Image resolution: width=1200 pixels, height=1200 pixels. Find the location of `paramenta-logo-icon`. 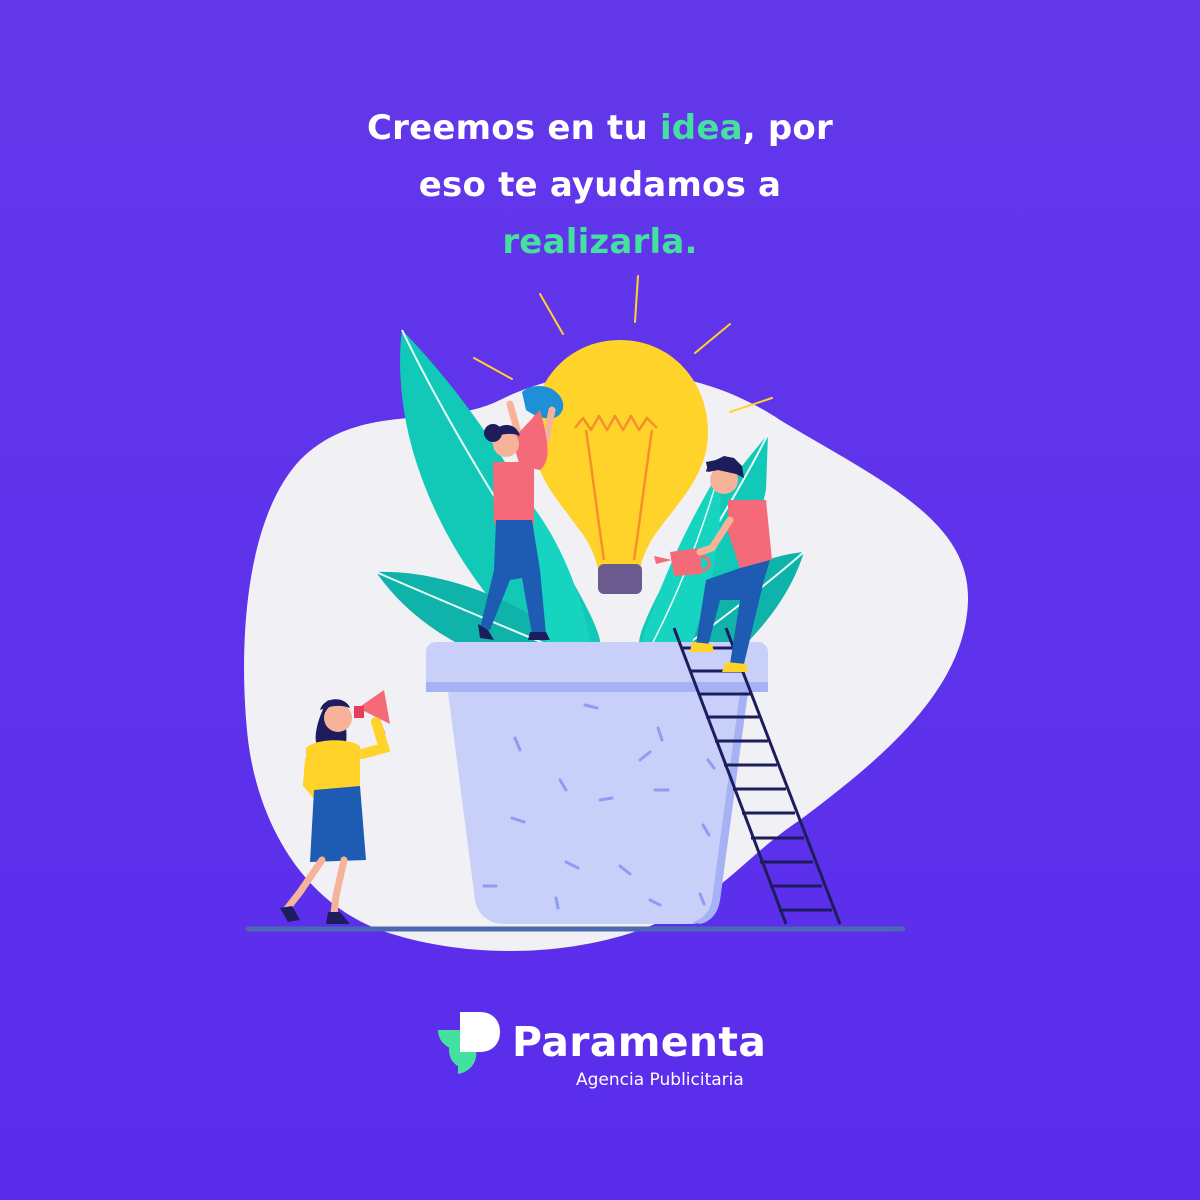

paramenta-logo-icon is located at coordinates (469, 1043).